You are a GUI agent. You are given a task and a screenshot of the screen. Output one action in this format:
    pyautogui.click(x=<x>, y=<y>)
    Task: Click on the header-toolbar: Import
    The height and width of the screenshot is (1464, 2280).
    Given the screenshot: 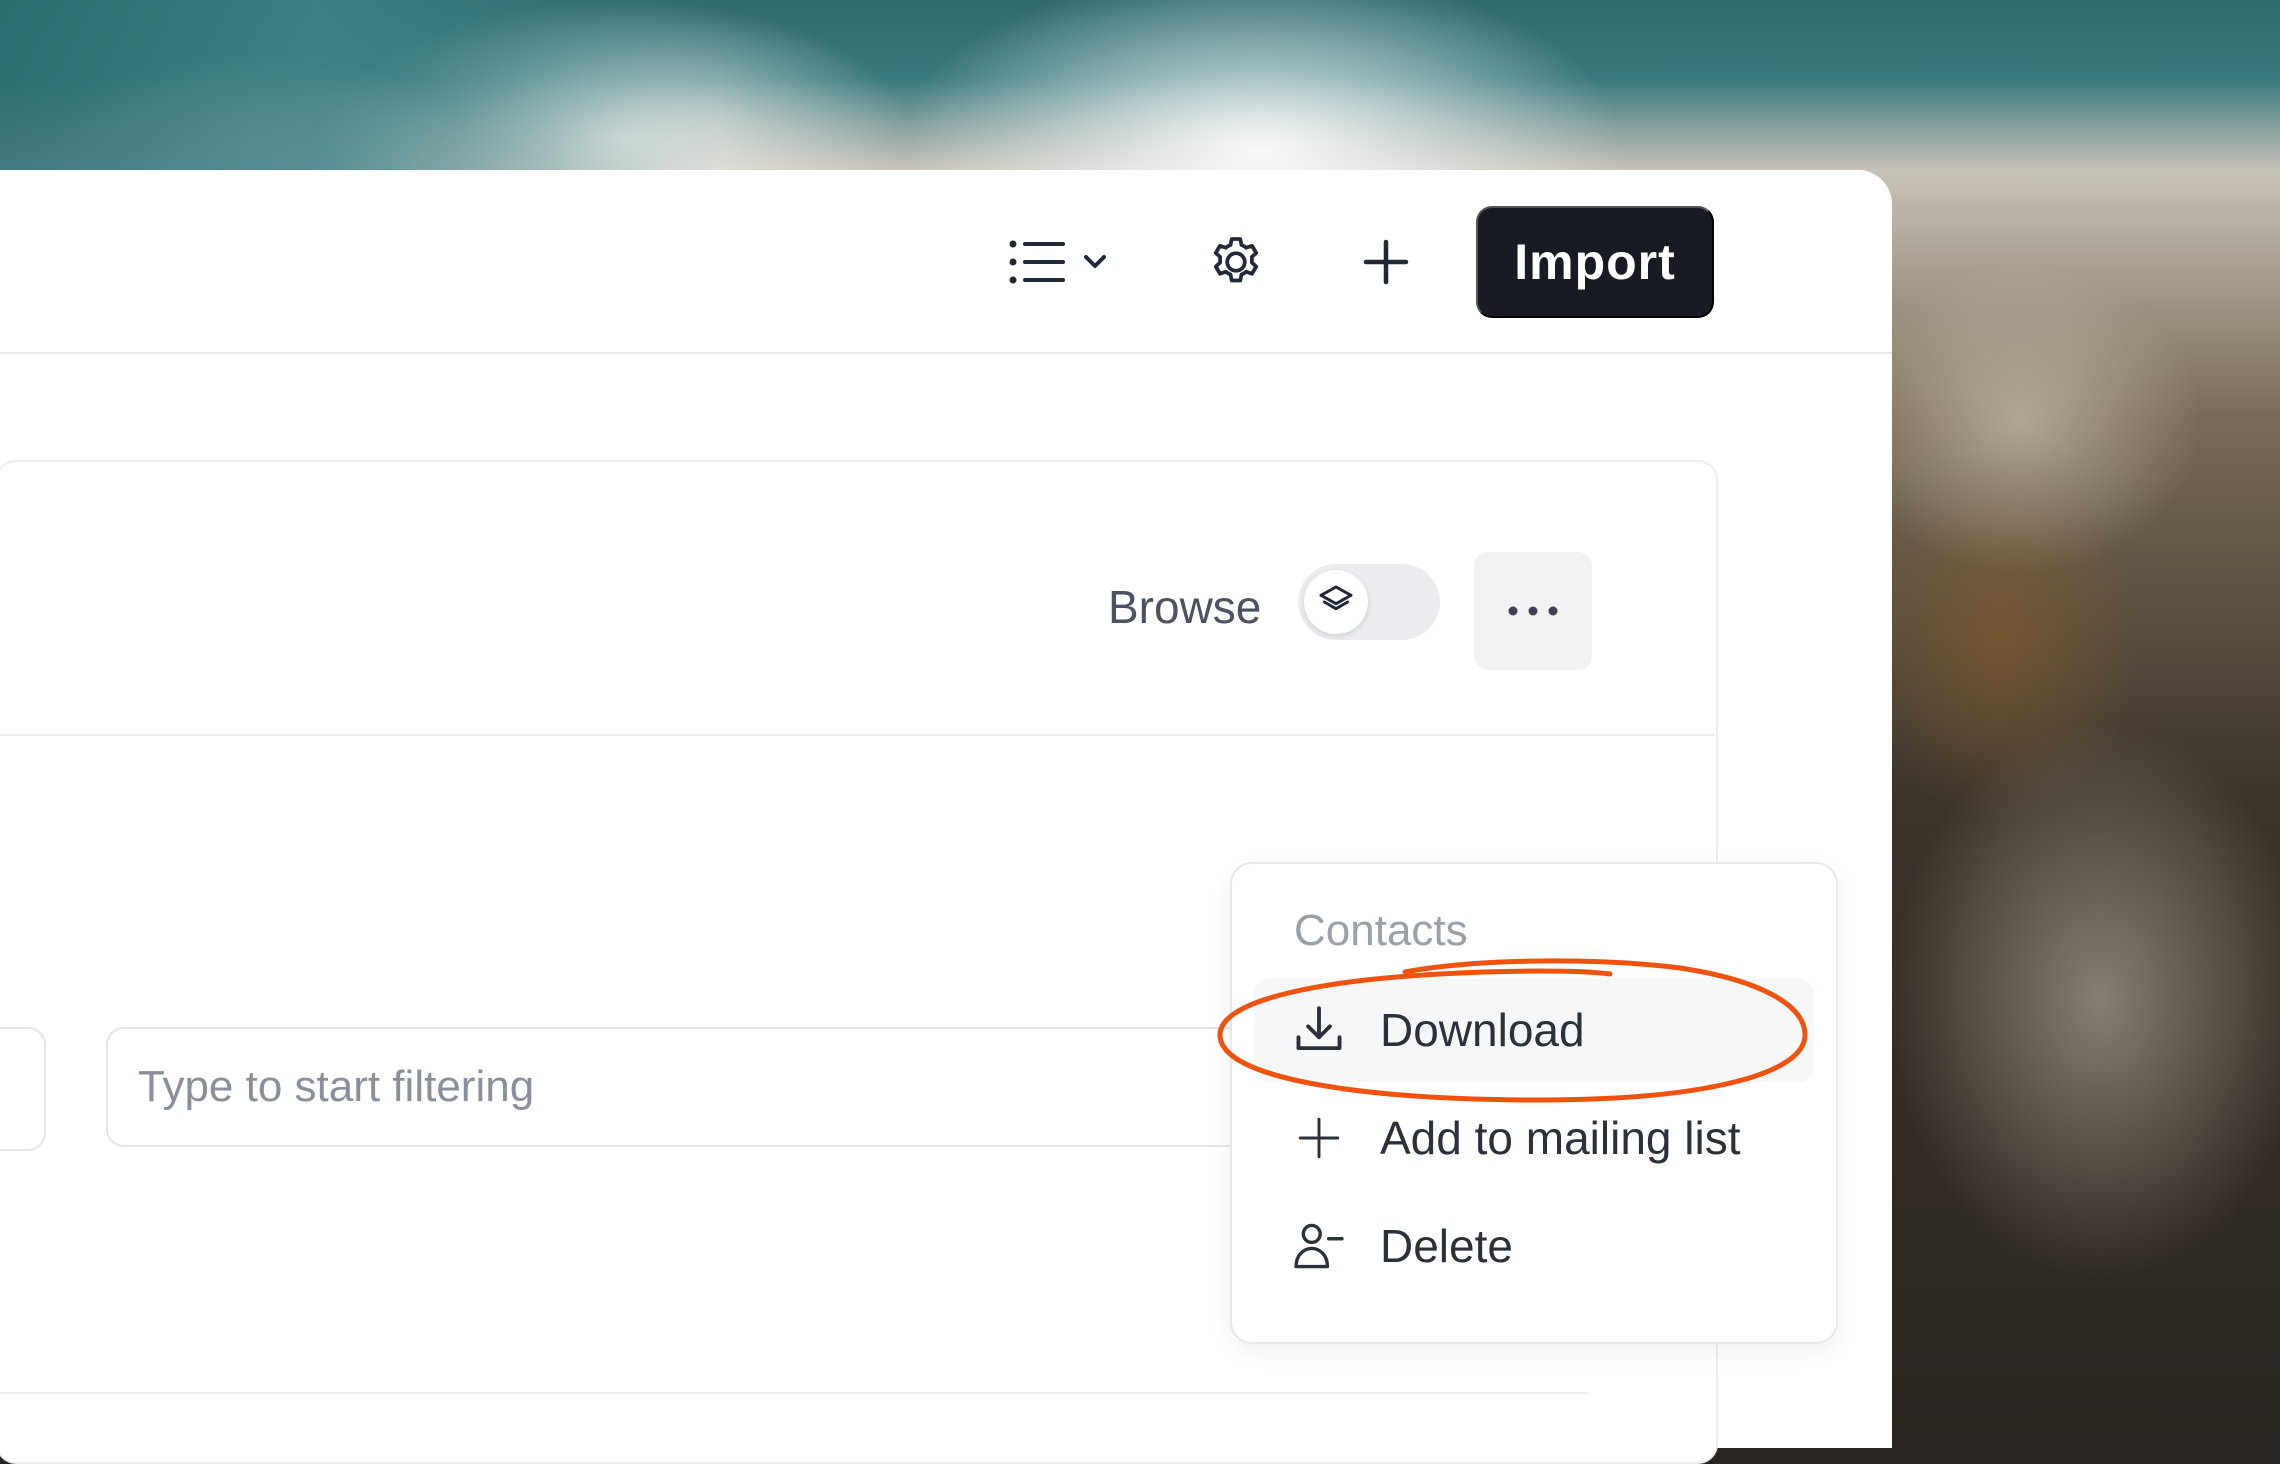 What is the action you would take?
    pyautogui.click(x=946, y=262)
    